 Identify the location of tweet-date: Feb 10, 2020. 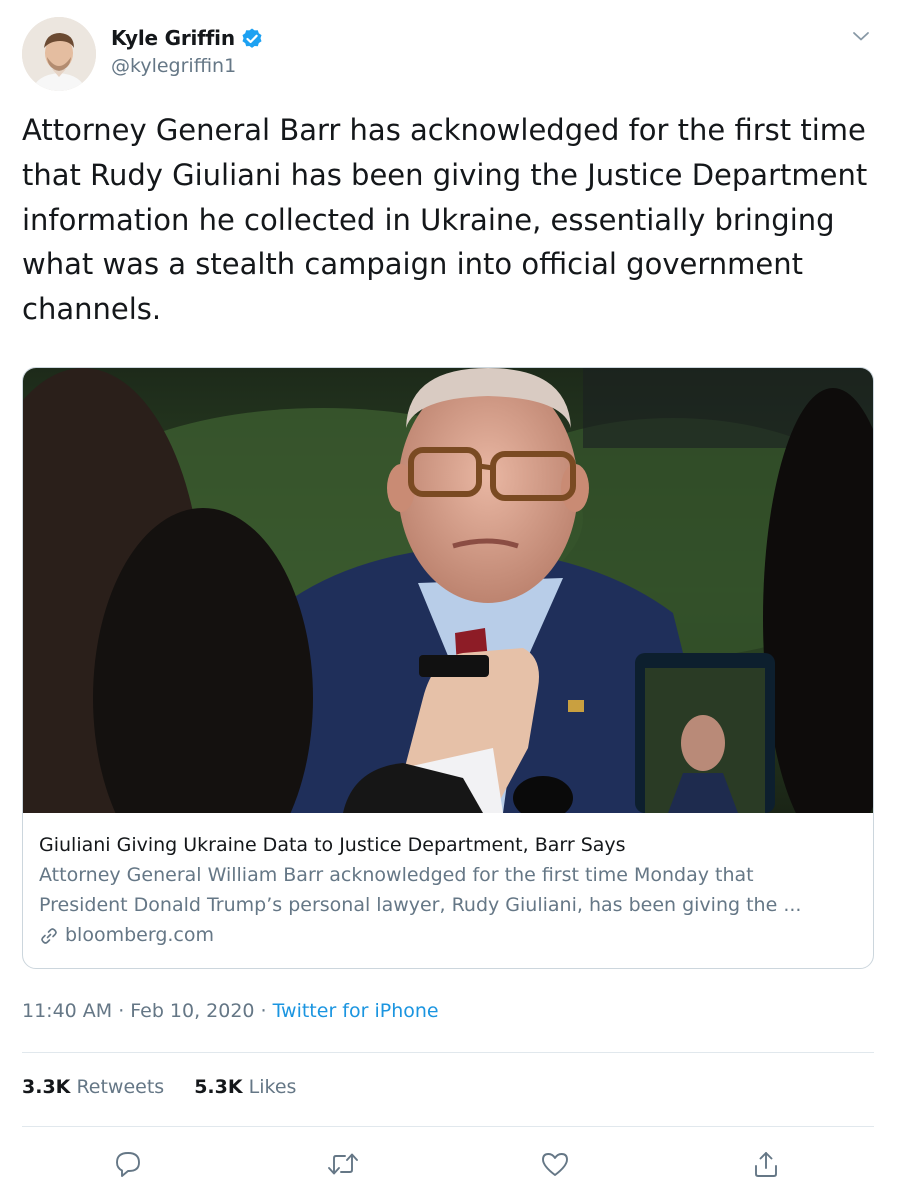
(192, 1011).